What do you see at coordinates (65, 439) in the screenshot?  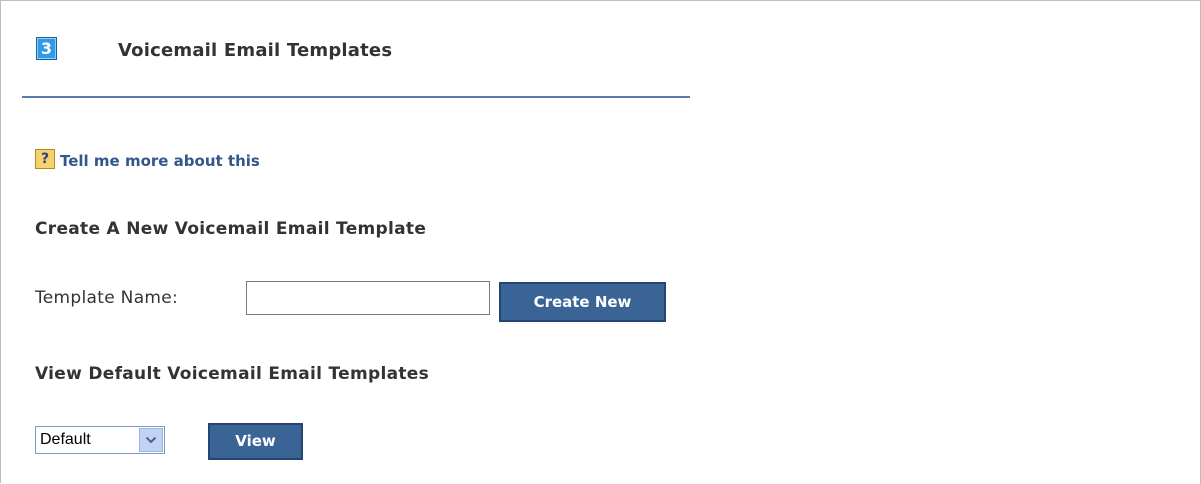 I see `select-value: Default` at bounding box center [65, 439].